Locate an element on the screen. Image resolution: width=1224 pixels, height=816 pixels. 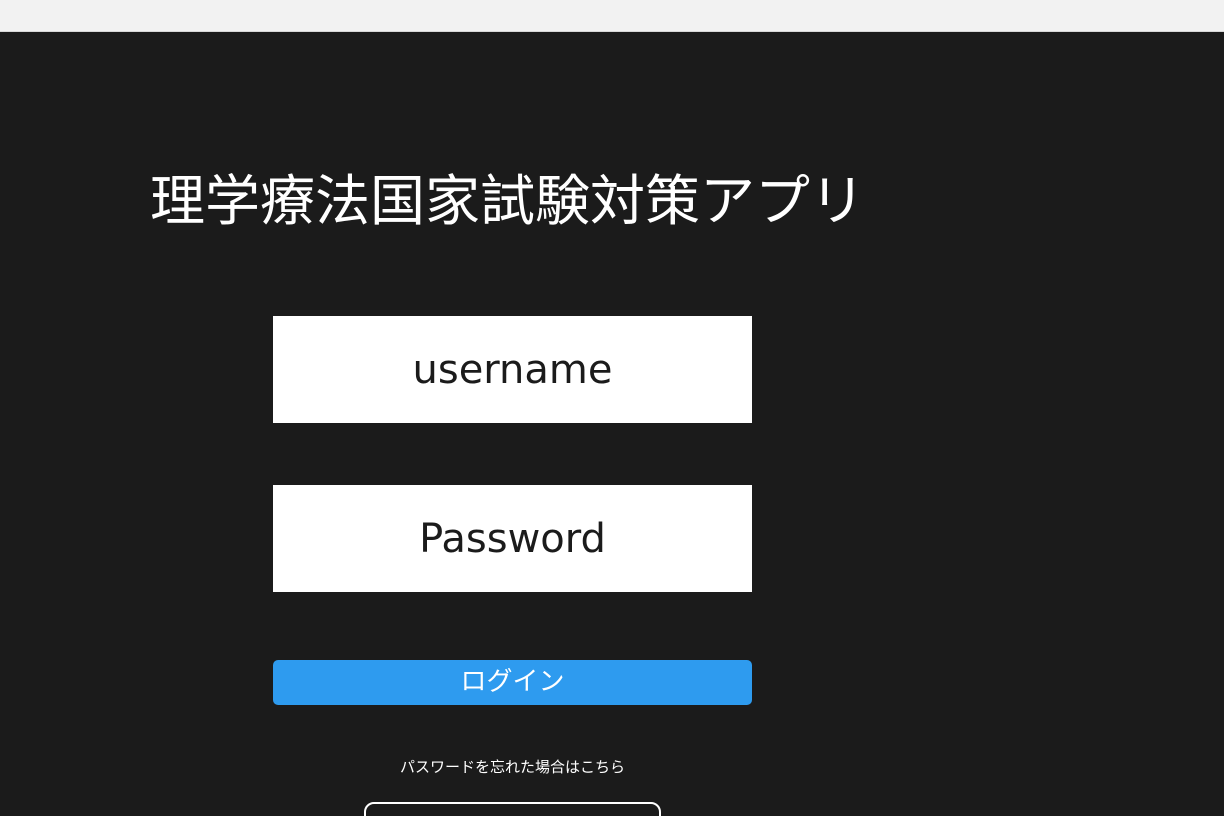
login-button: ログイン is located at coordinates (512, 682).